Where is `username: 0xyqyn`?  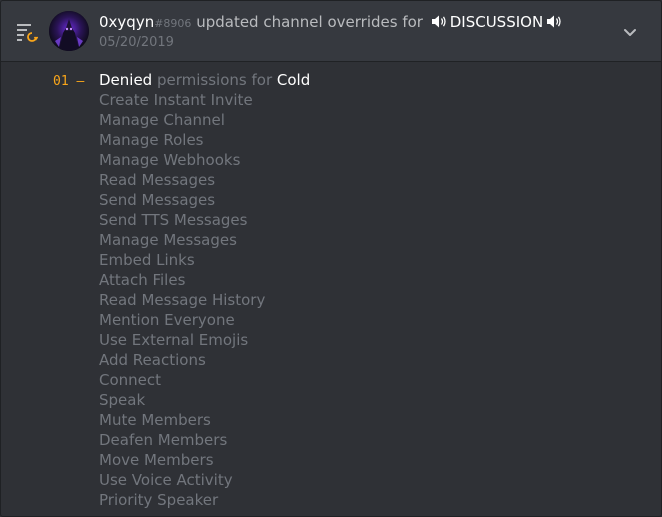 username: 0xyqyn is located at coordinates (126, 22).